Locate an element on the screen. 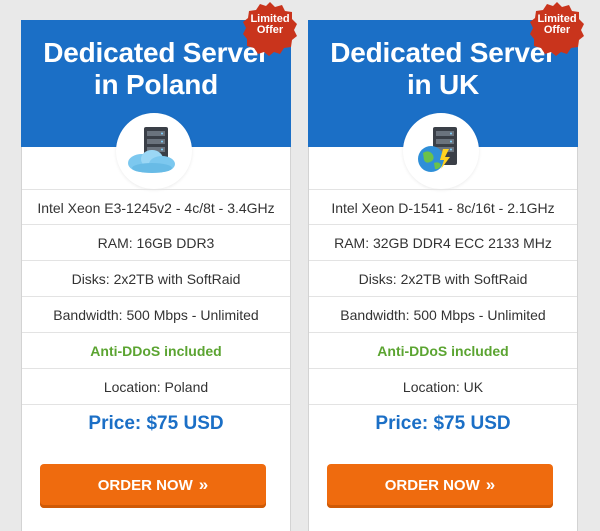 The height and width of the screenshot is (531, 600). server-cloud-icon is located at coordinates (154, 151).